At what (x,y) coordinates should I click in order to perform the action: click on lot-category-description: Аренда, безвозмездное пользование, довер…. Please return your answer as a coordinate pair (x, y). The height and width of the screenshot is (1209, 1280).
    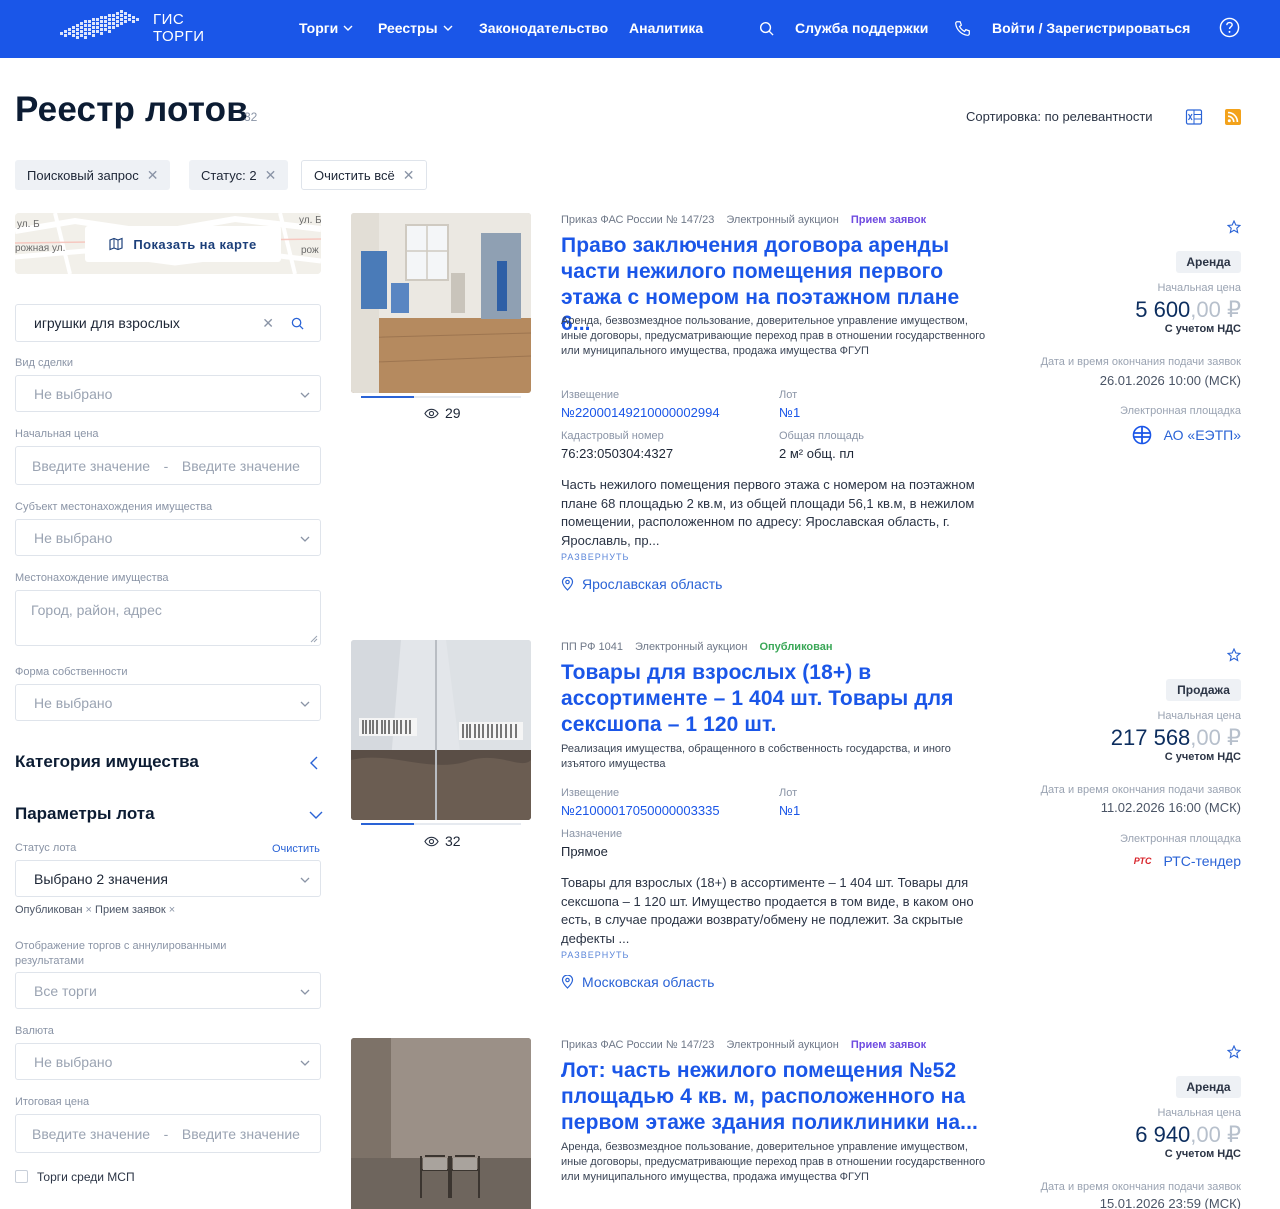
    Looking at the image, I should click on (773, 1162).